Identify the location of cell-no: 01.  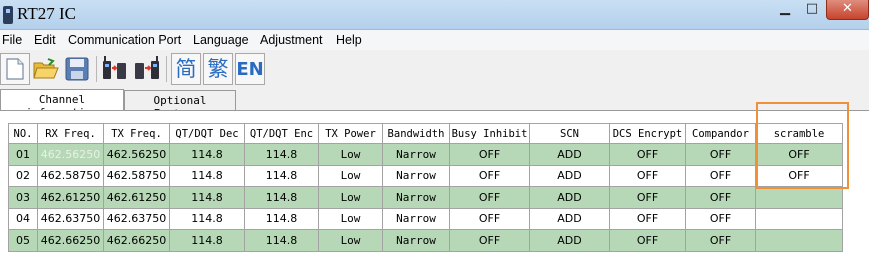
(23, 154).